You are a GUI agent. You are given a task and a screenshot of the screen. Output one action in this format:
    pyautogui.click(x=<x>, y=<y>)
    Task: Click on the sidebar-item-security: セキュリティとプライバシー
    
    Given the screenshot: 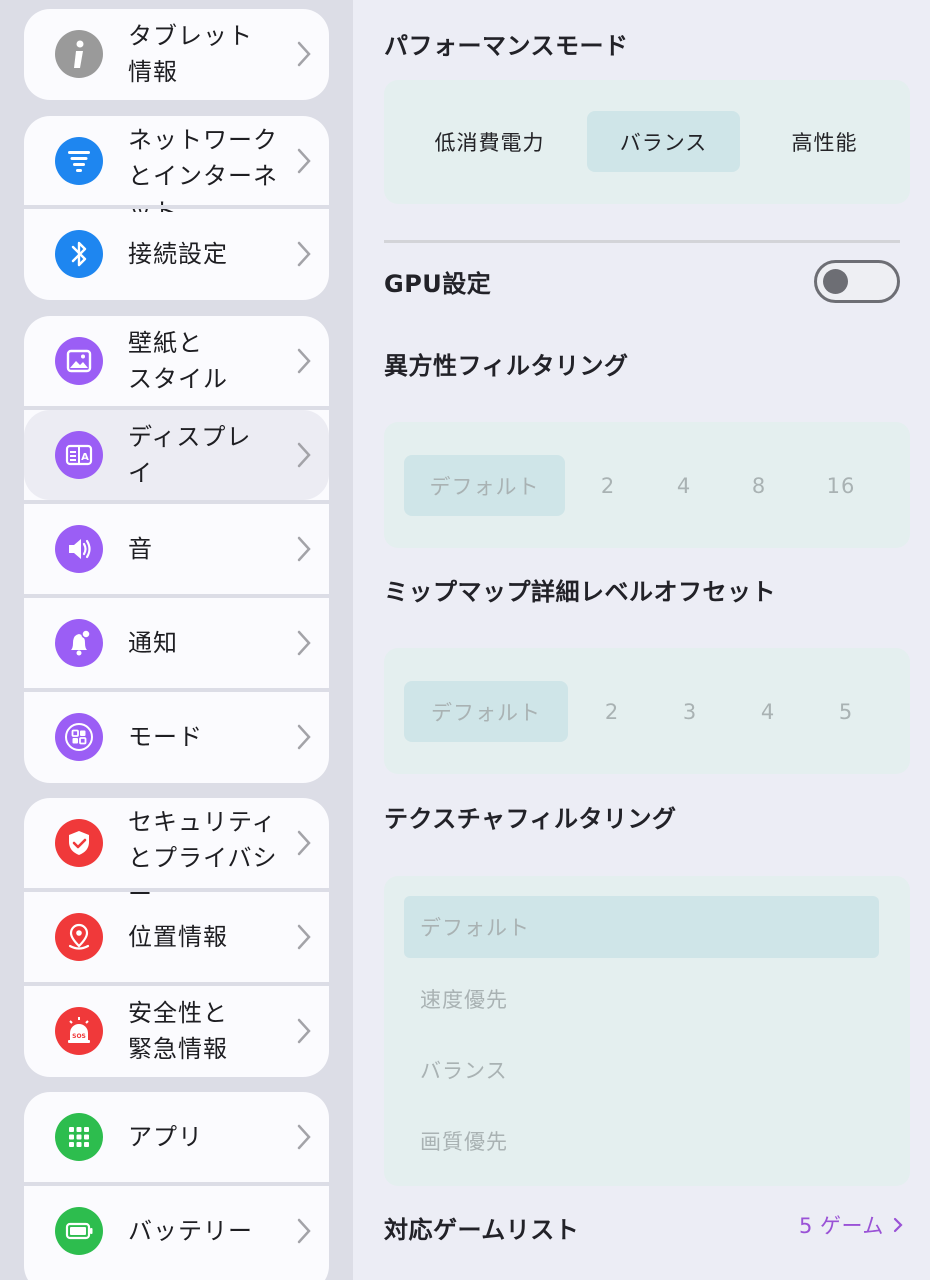 What is the action you would take?
    pyautogui.click(x=176, y=846)
    